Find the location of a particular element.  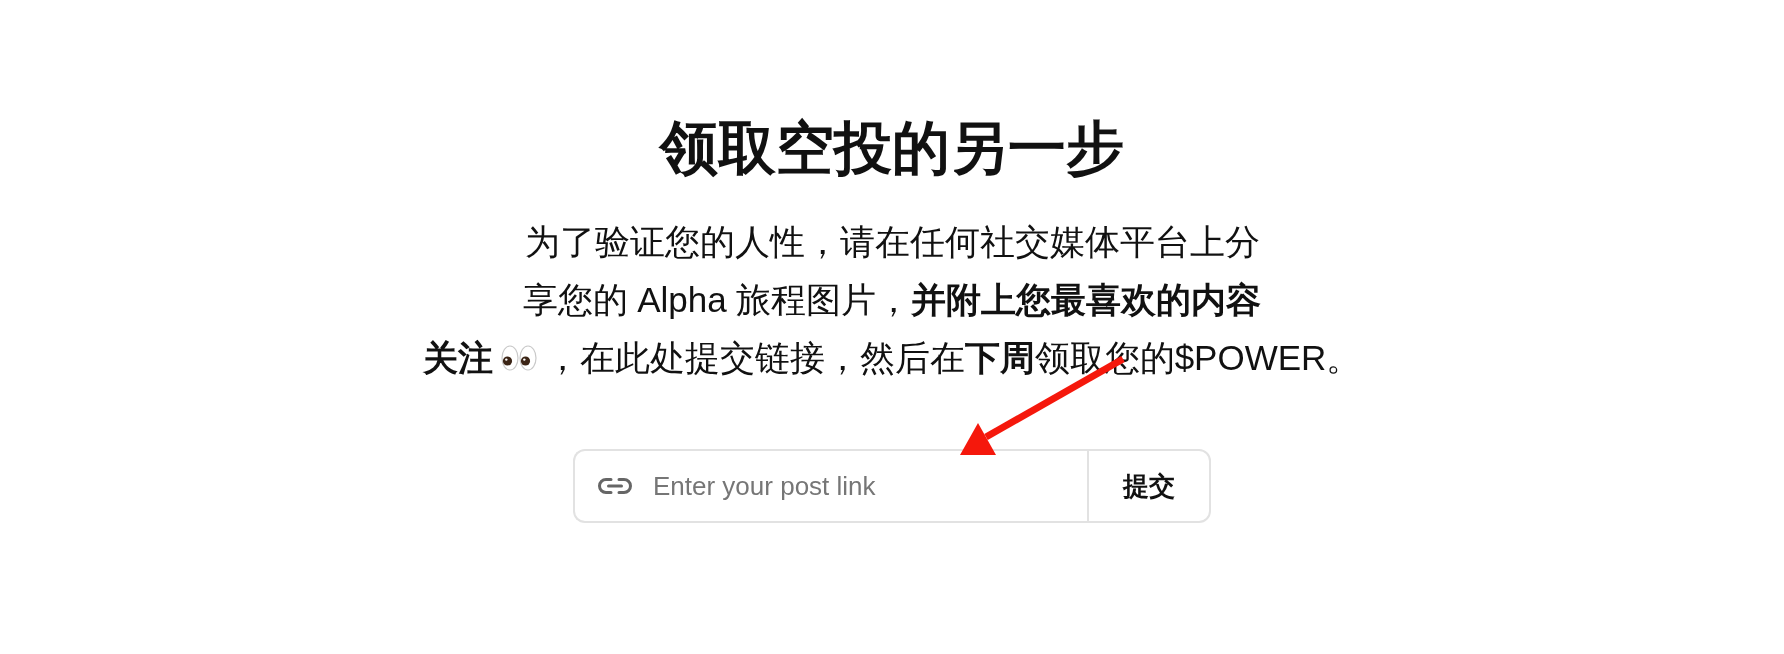

link-icon is located at coordinates (615, 486).